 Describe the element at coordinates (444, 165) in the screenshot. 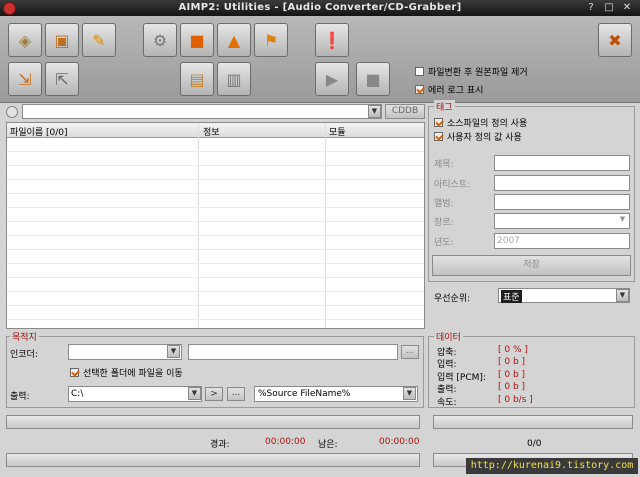

I see `title-label: 제목:` at that location.